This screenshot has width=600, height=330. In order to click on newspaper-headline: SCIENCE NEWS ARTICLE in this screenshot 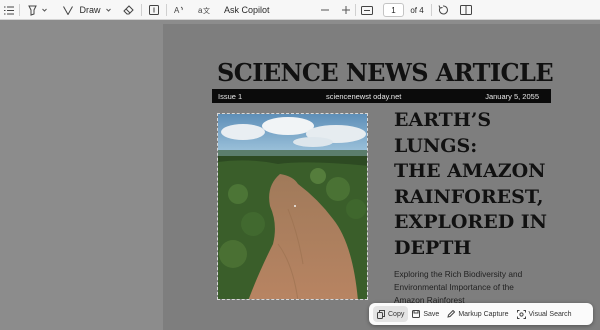, I will do `click(385, 72)`.